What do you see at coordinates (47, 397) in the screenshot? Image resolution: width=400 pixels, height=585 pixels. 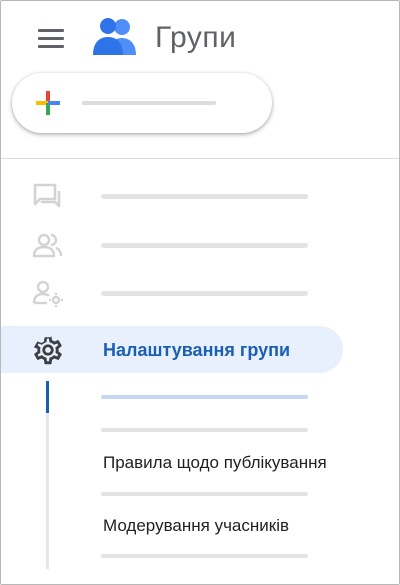 I see `subnav-active-indicator` at bounding box center [47, 397].